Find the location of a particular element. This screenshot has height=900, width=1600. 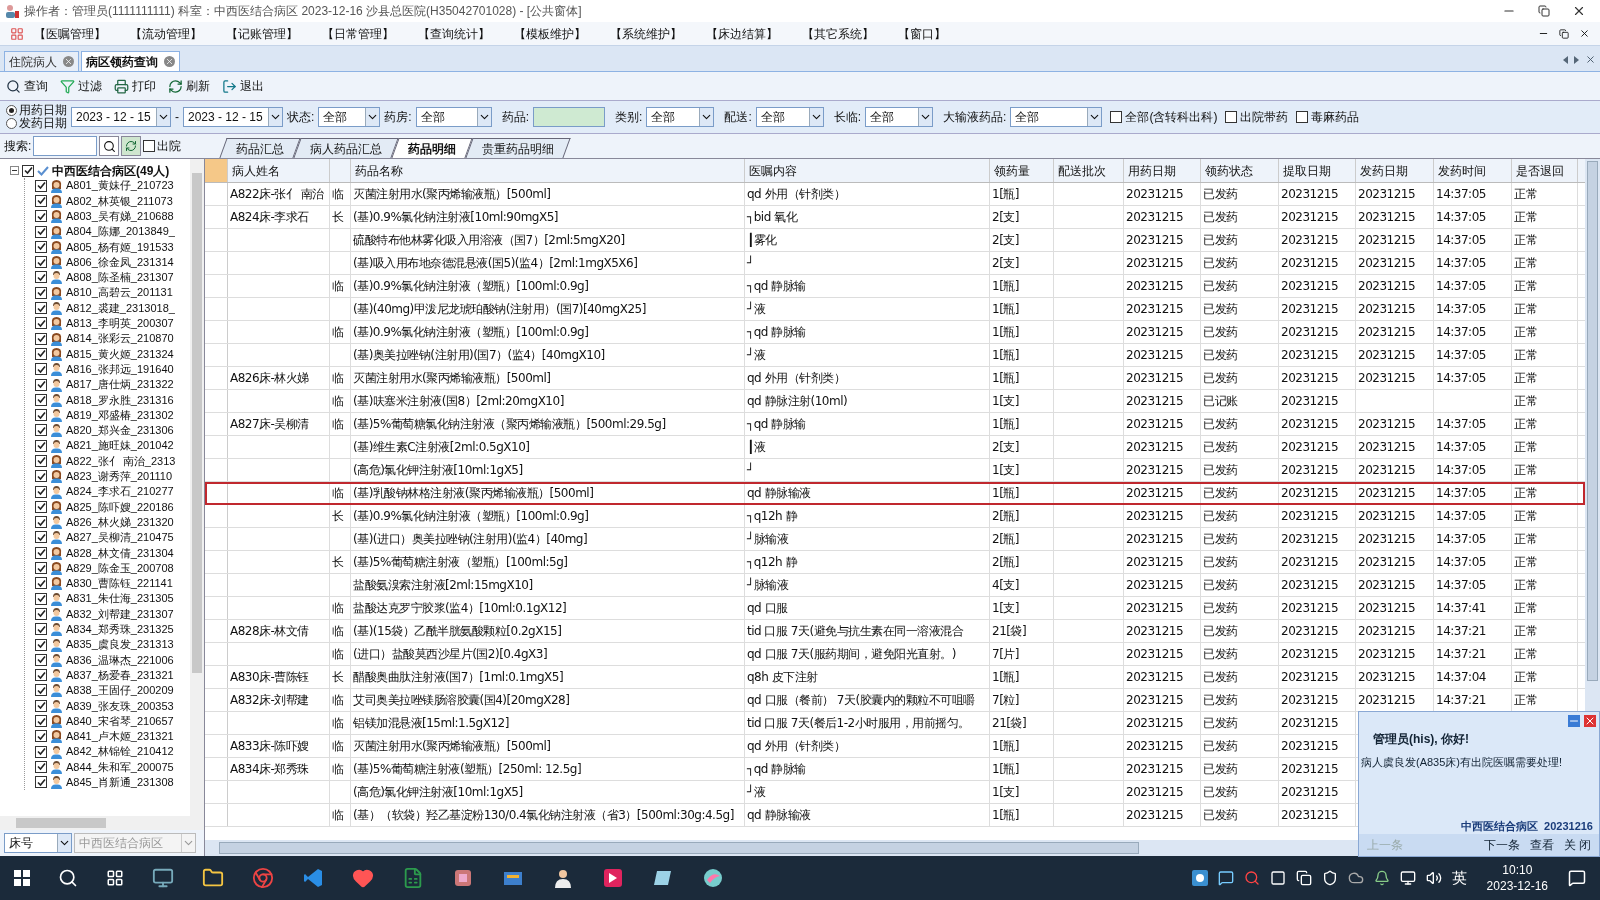

tree-item: A810_高碧云_201131 is located at coordinates (119, 292).